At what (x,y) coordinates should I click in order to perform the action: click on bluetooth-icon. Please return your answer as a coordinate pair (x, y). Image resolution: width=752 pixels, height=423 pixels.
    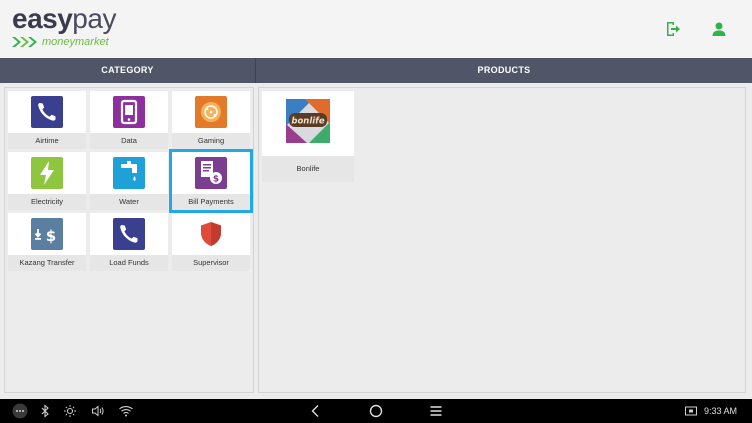
    Looking at the image, I should click on (45, 411).